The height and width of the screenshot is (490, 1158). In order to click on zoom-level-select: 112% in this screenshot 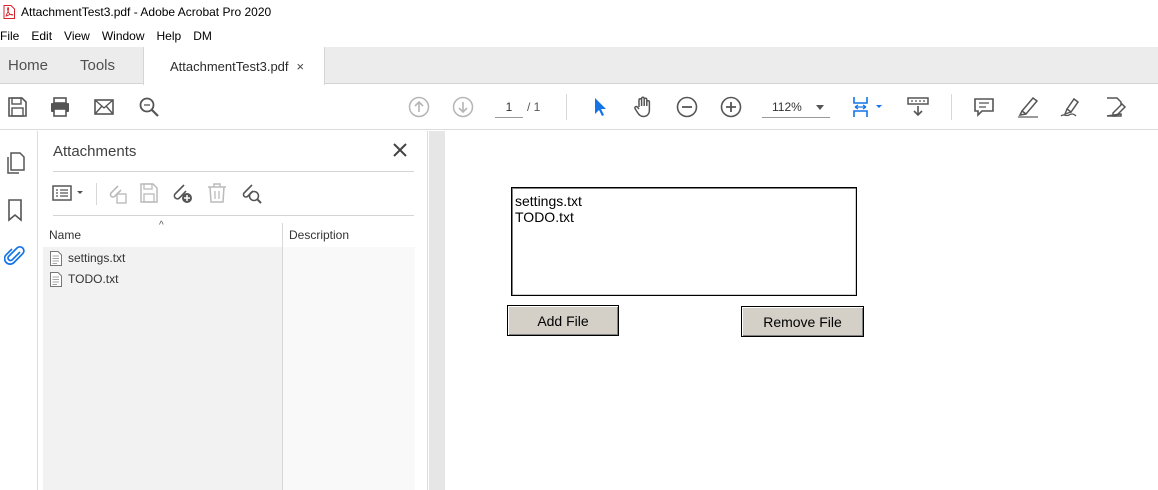, I will do `click(796, 107)`.